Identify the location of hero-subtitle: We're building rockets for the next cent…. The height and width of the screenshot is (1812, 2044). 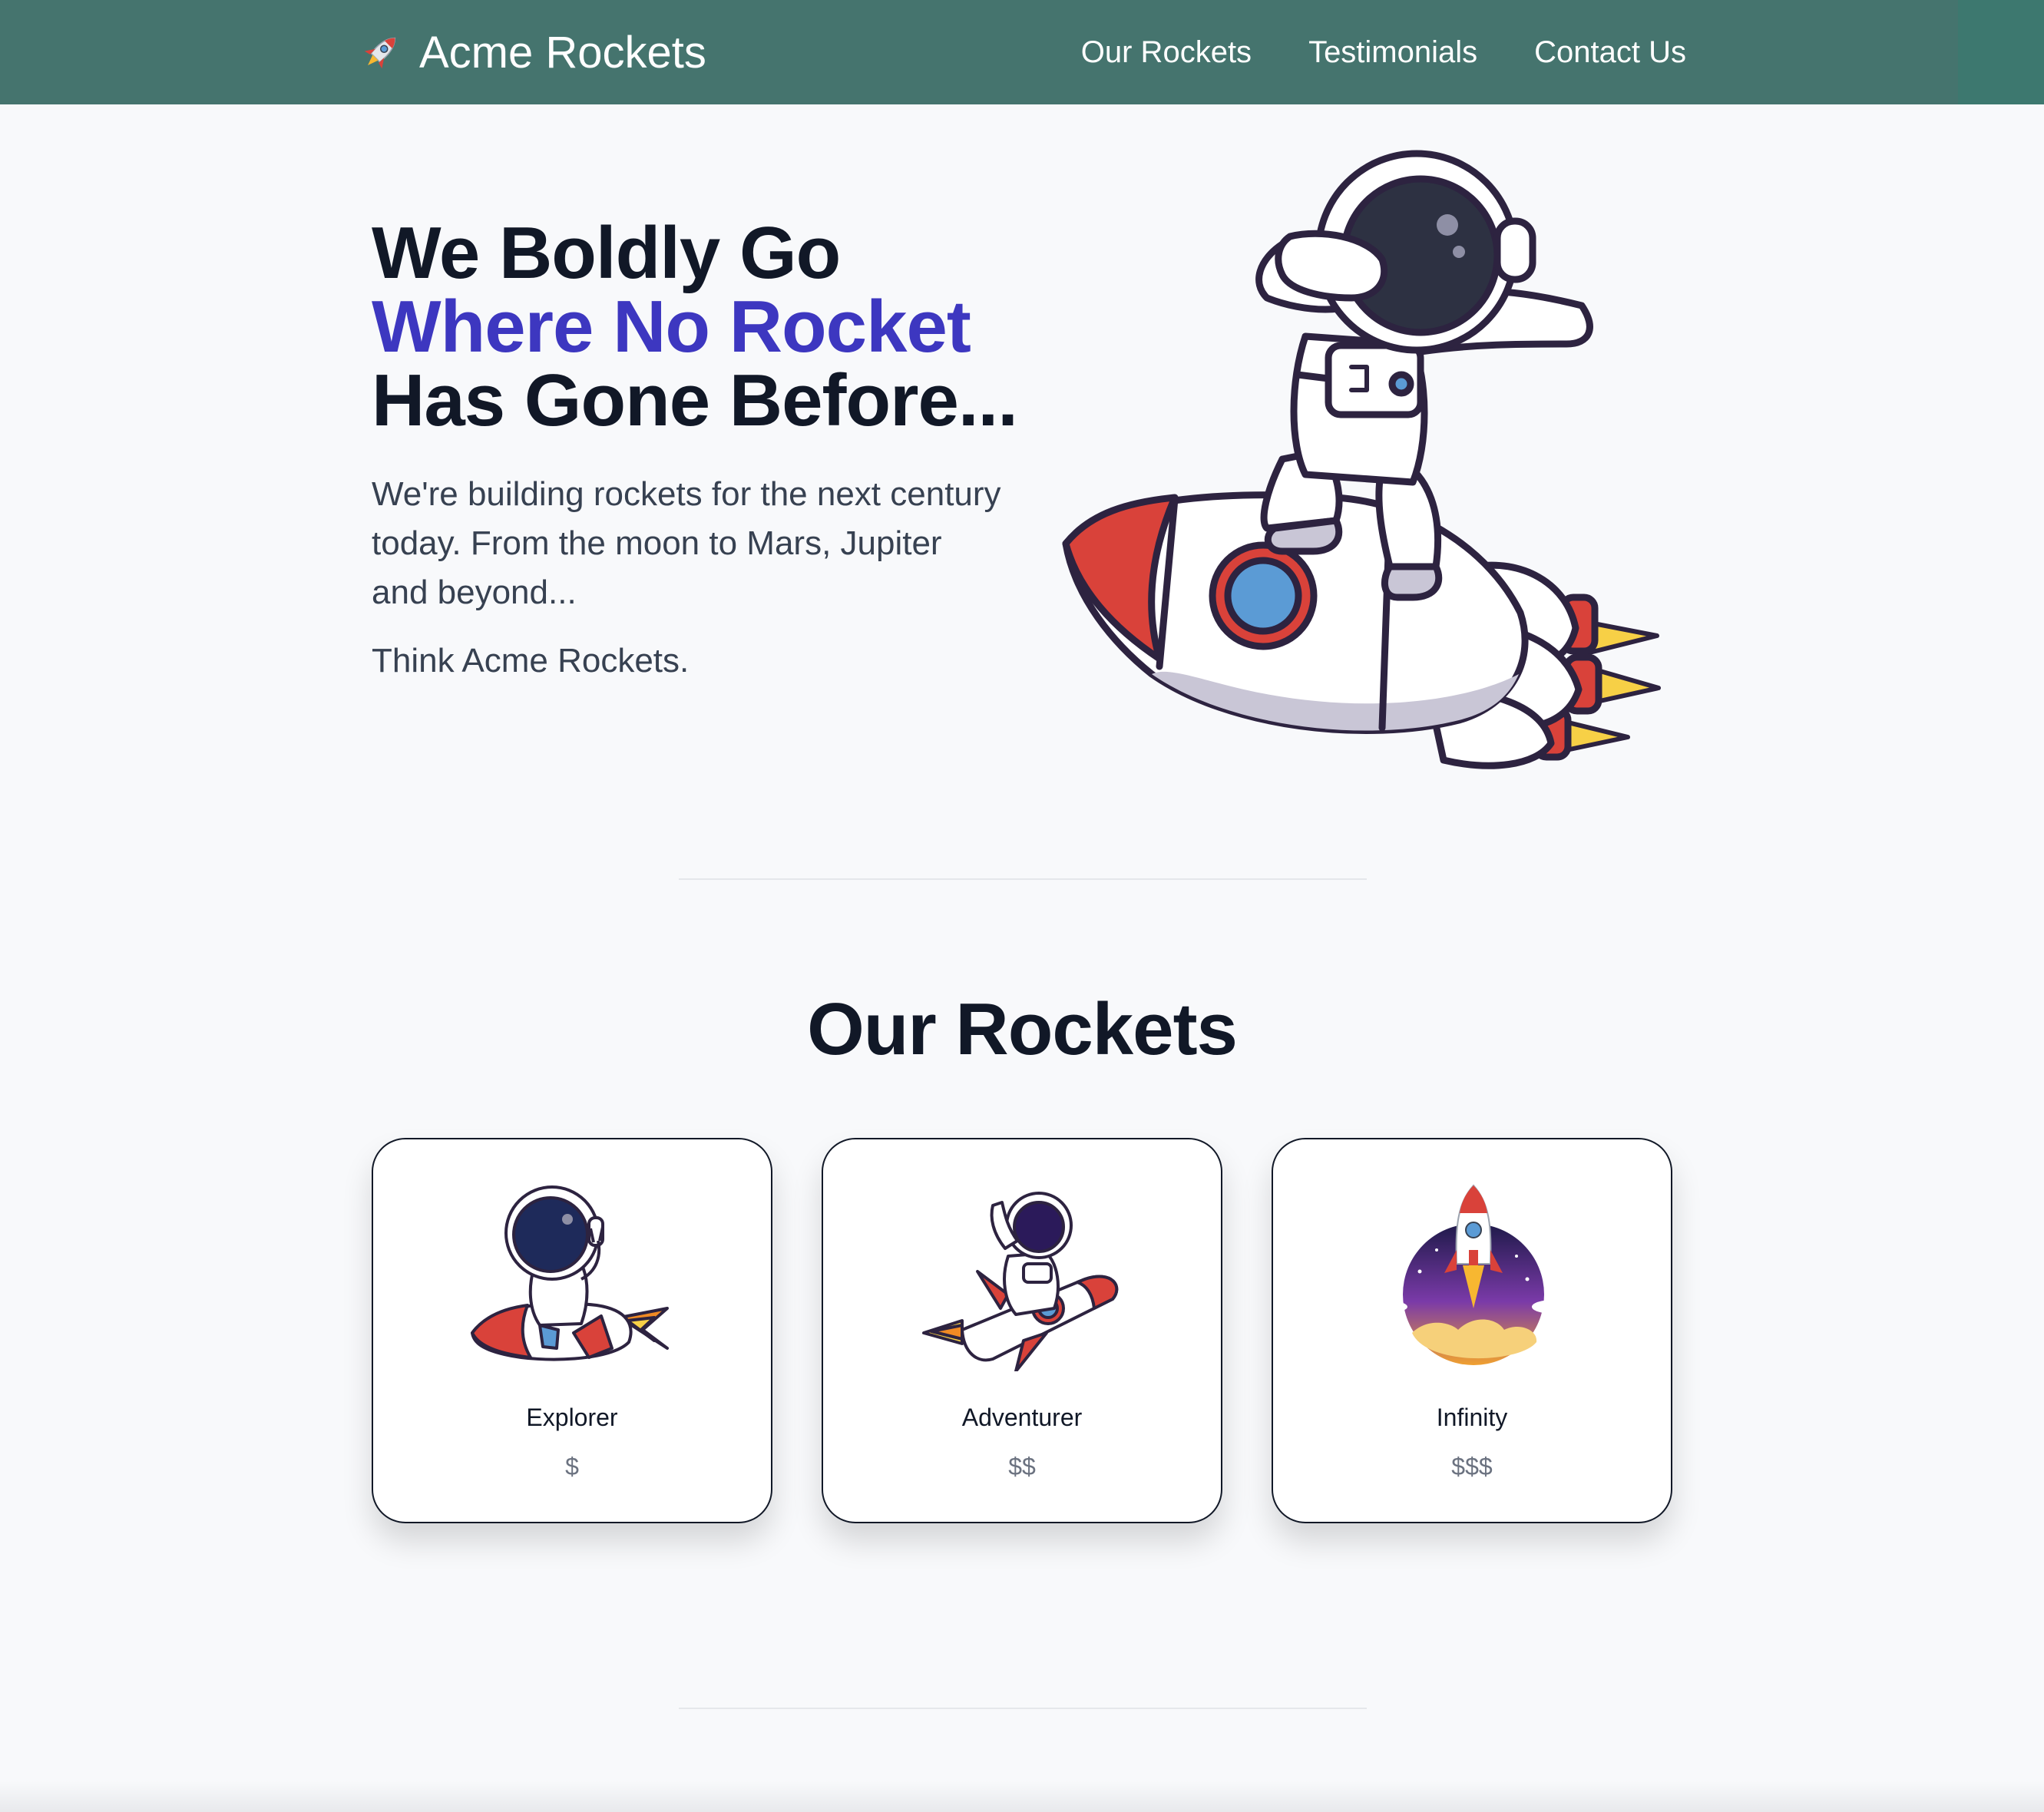
(686, 543).